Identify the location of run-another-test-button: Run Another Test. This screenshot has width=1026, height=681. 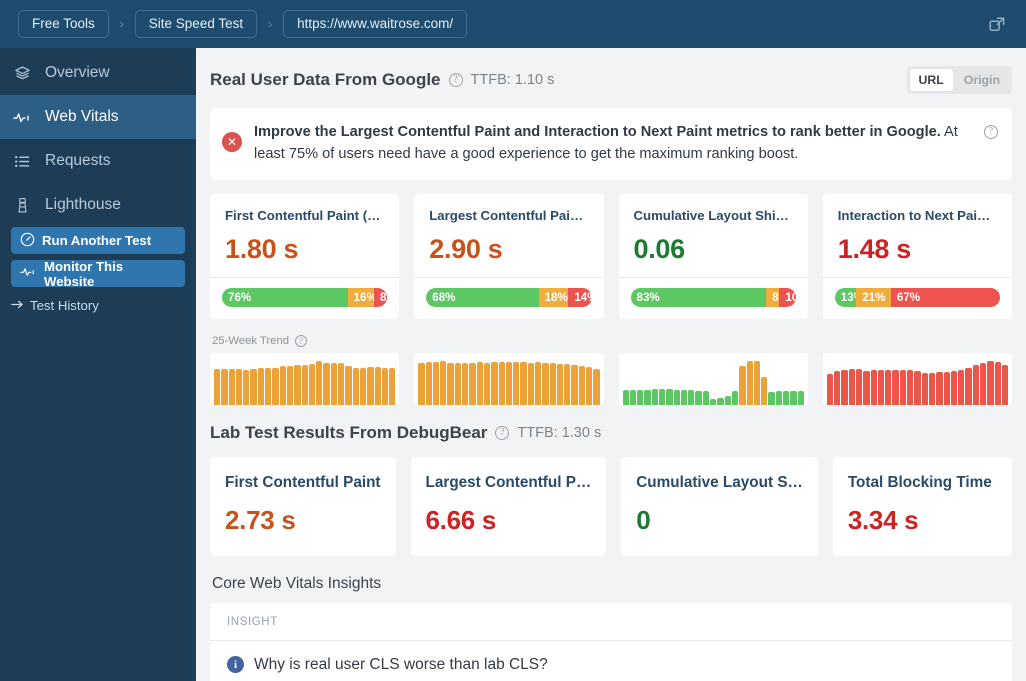
(98, 240).